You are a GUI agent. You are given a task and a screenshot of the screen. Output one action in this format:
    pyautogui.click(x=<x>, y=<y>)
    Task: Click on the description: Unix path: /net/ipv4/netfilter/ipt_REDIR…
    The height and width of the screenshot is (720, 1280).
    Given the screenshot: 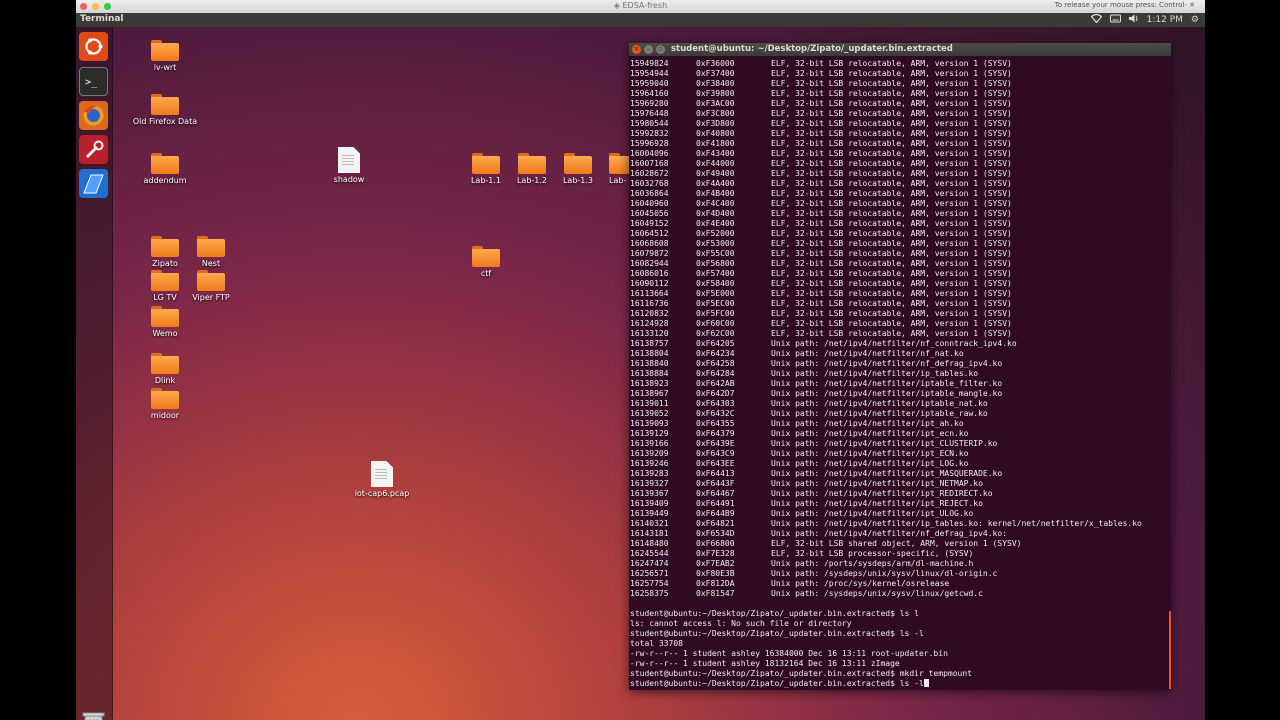 What is the action you would take?
    pyautogui.click(x=882, y=493)
    